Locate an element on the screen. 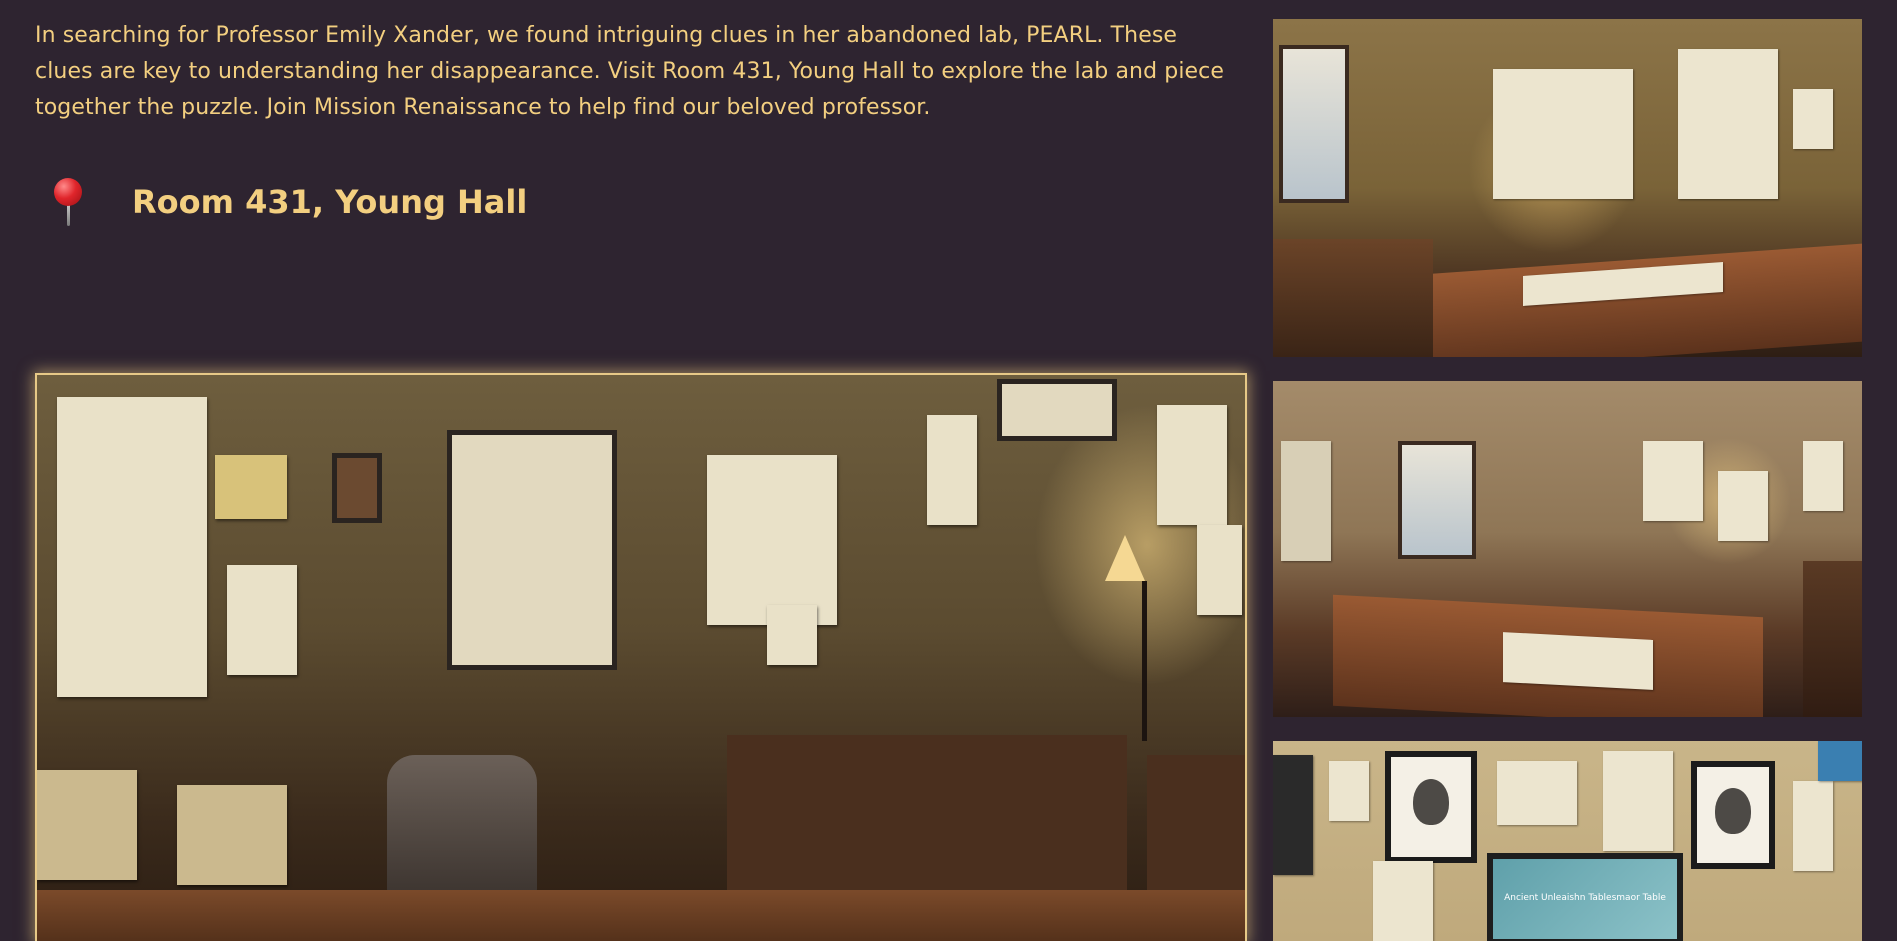 The height and width of the screenshot is (941, 1897). lab-office-photo is located at coordinates (1567, 549).